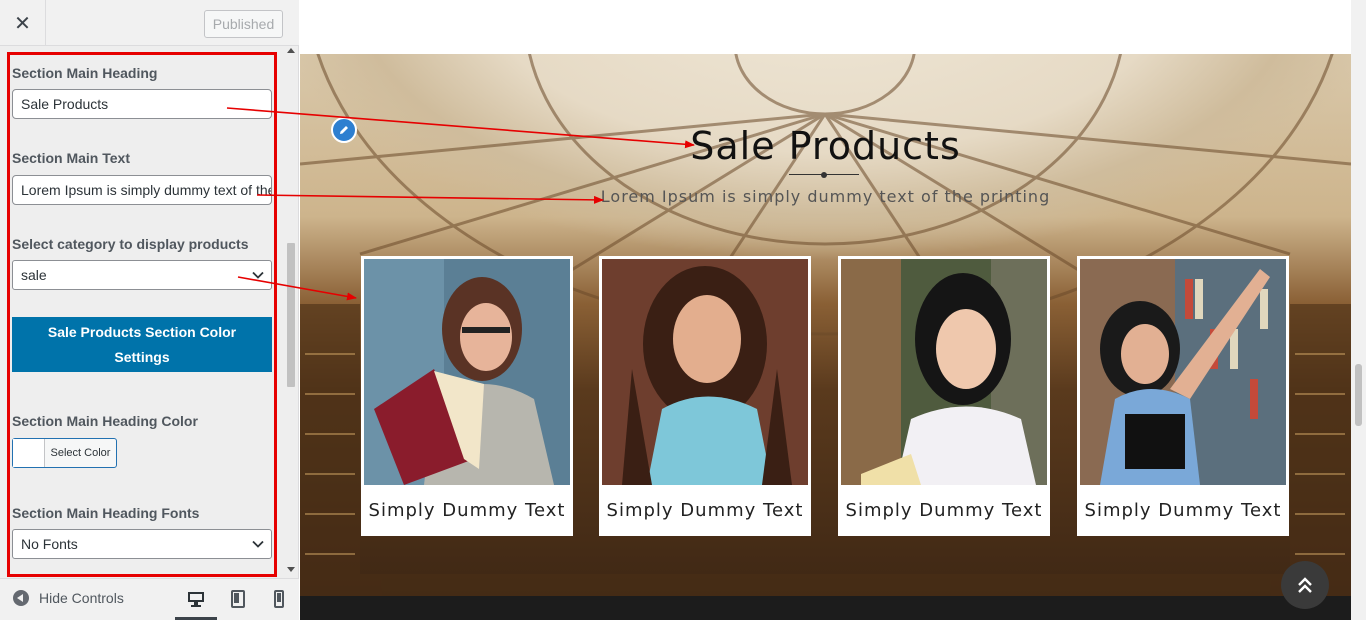 The width and height of the screenshot is (1366, 620). I want to click on desktop-preview-icon, so click(196, 599).